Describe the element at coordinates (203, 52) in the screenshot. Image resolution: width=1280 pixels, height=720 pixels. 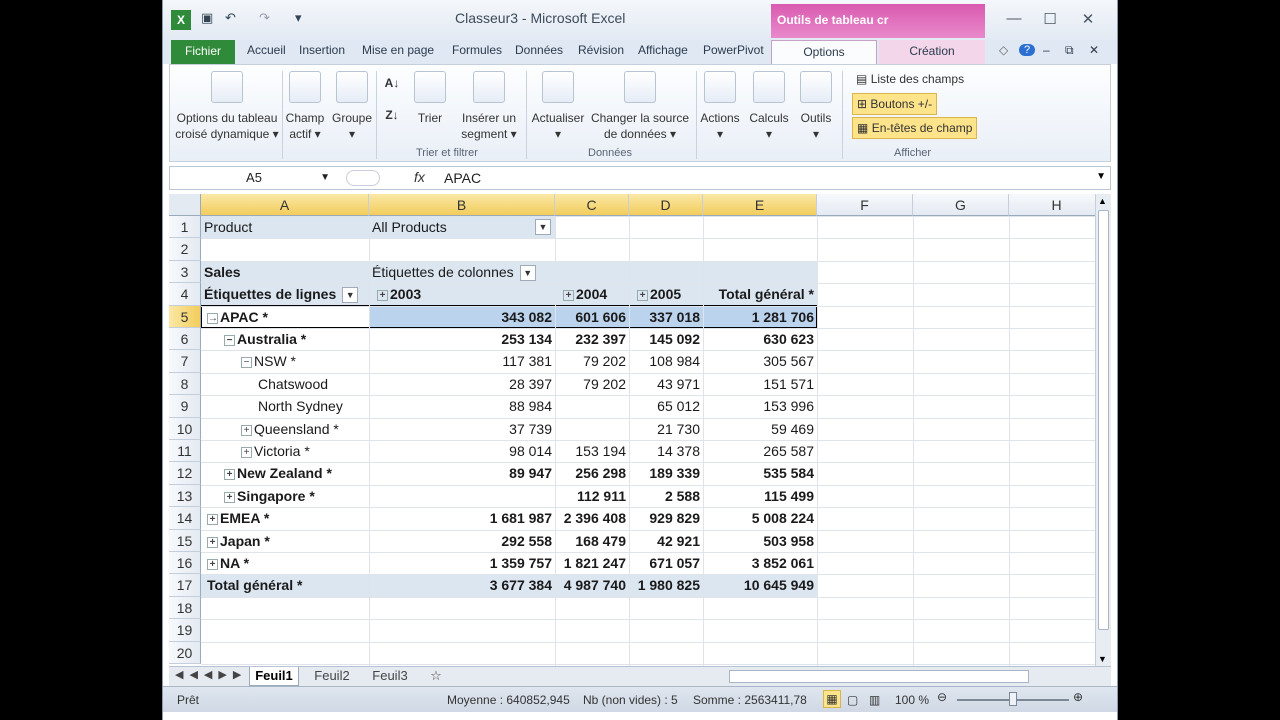
I see `tab-fichier: Fichier` at that location.